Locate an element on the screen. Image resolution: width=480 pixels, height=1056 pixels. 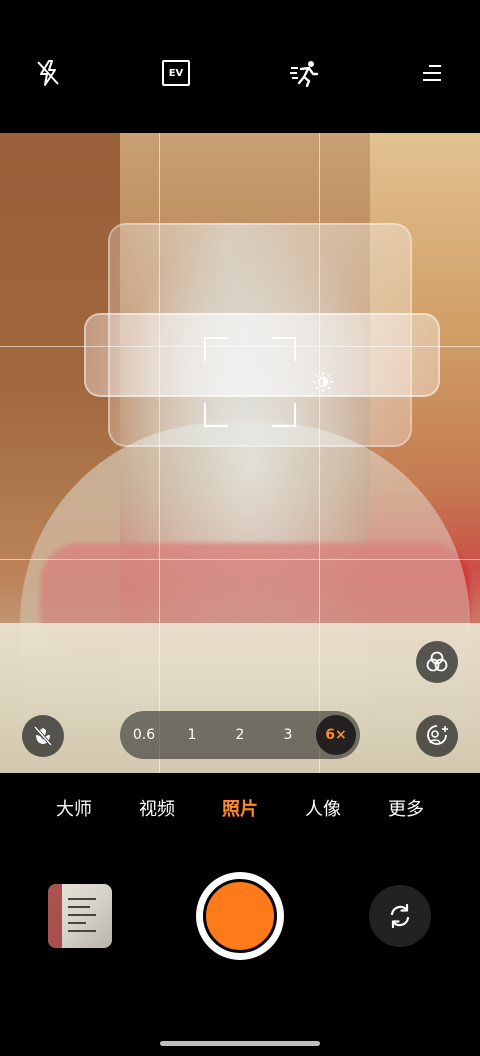
zoom-option-6x: 6× is located at coordinates (336, 735).